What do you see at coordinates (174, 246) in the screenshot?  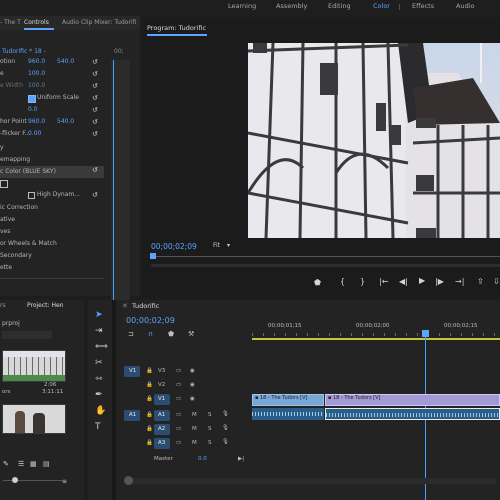 I see `program-timecode: 00;00;02;09` at bounding box center [174, 246].